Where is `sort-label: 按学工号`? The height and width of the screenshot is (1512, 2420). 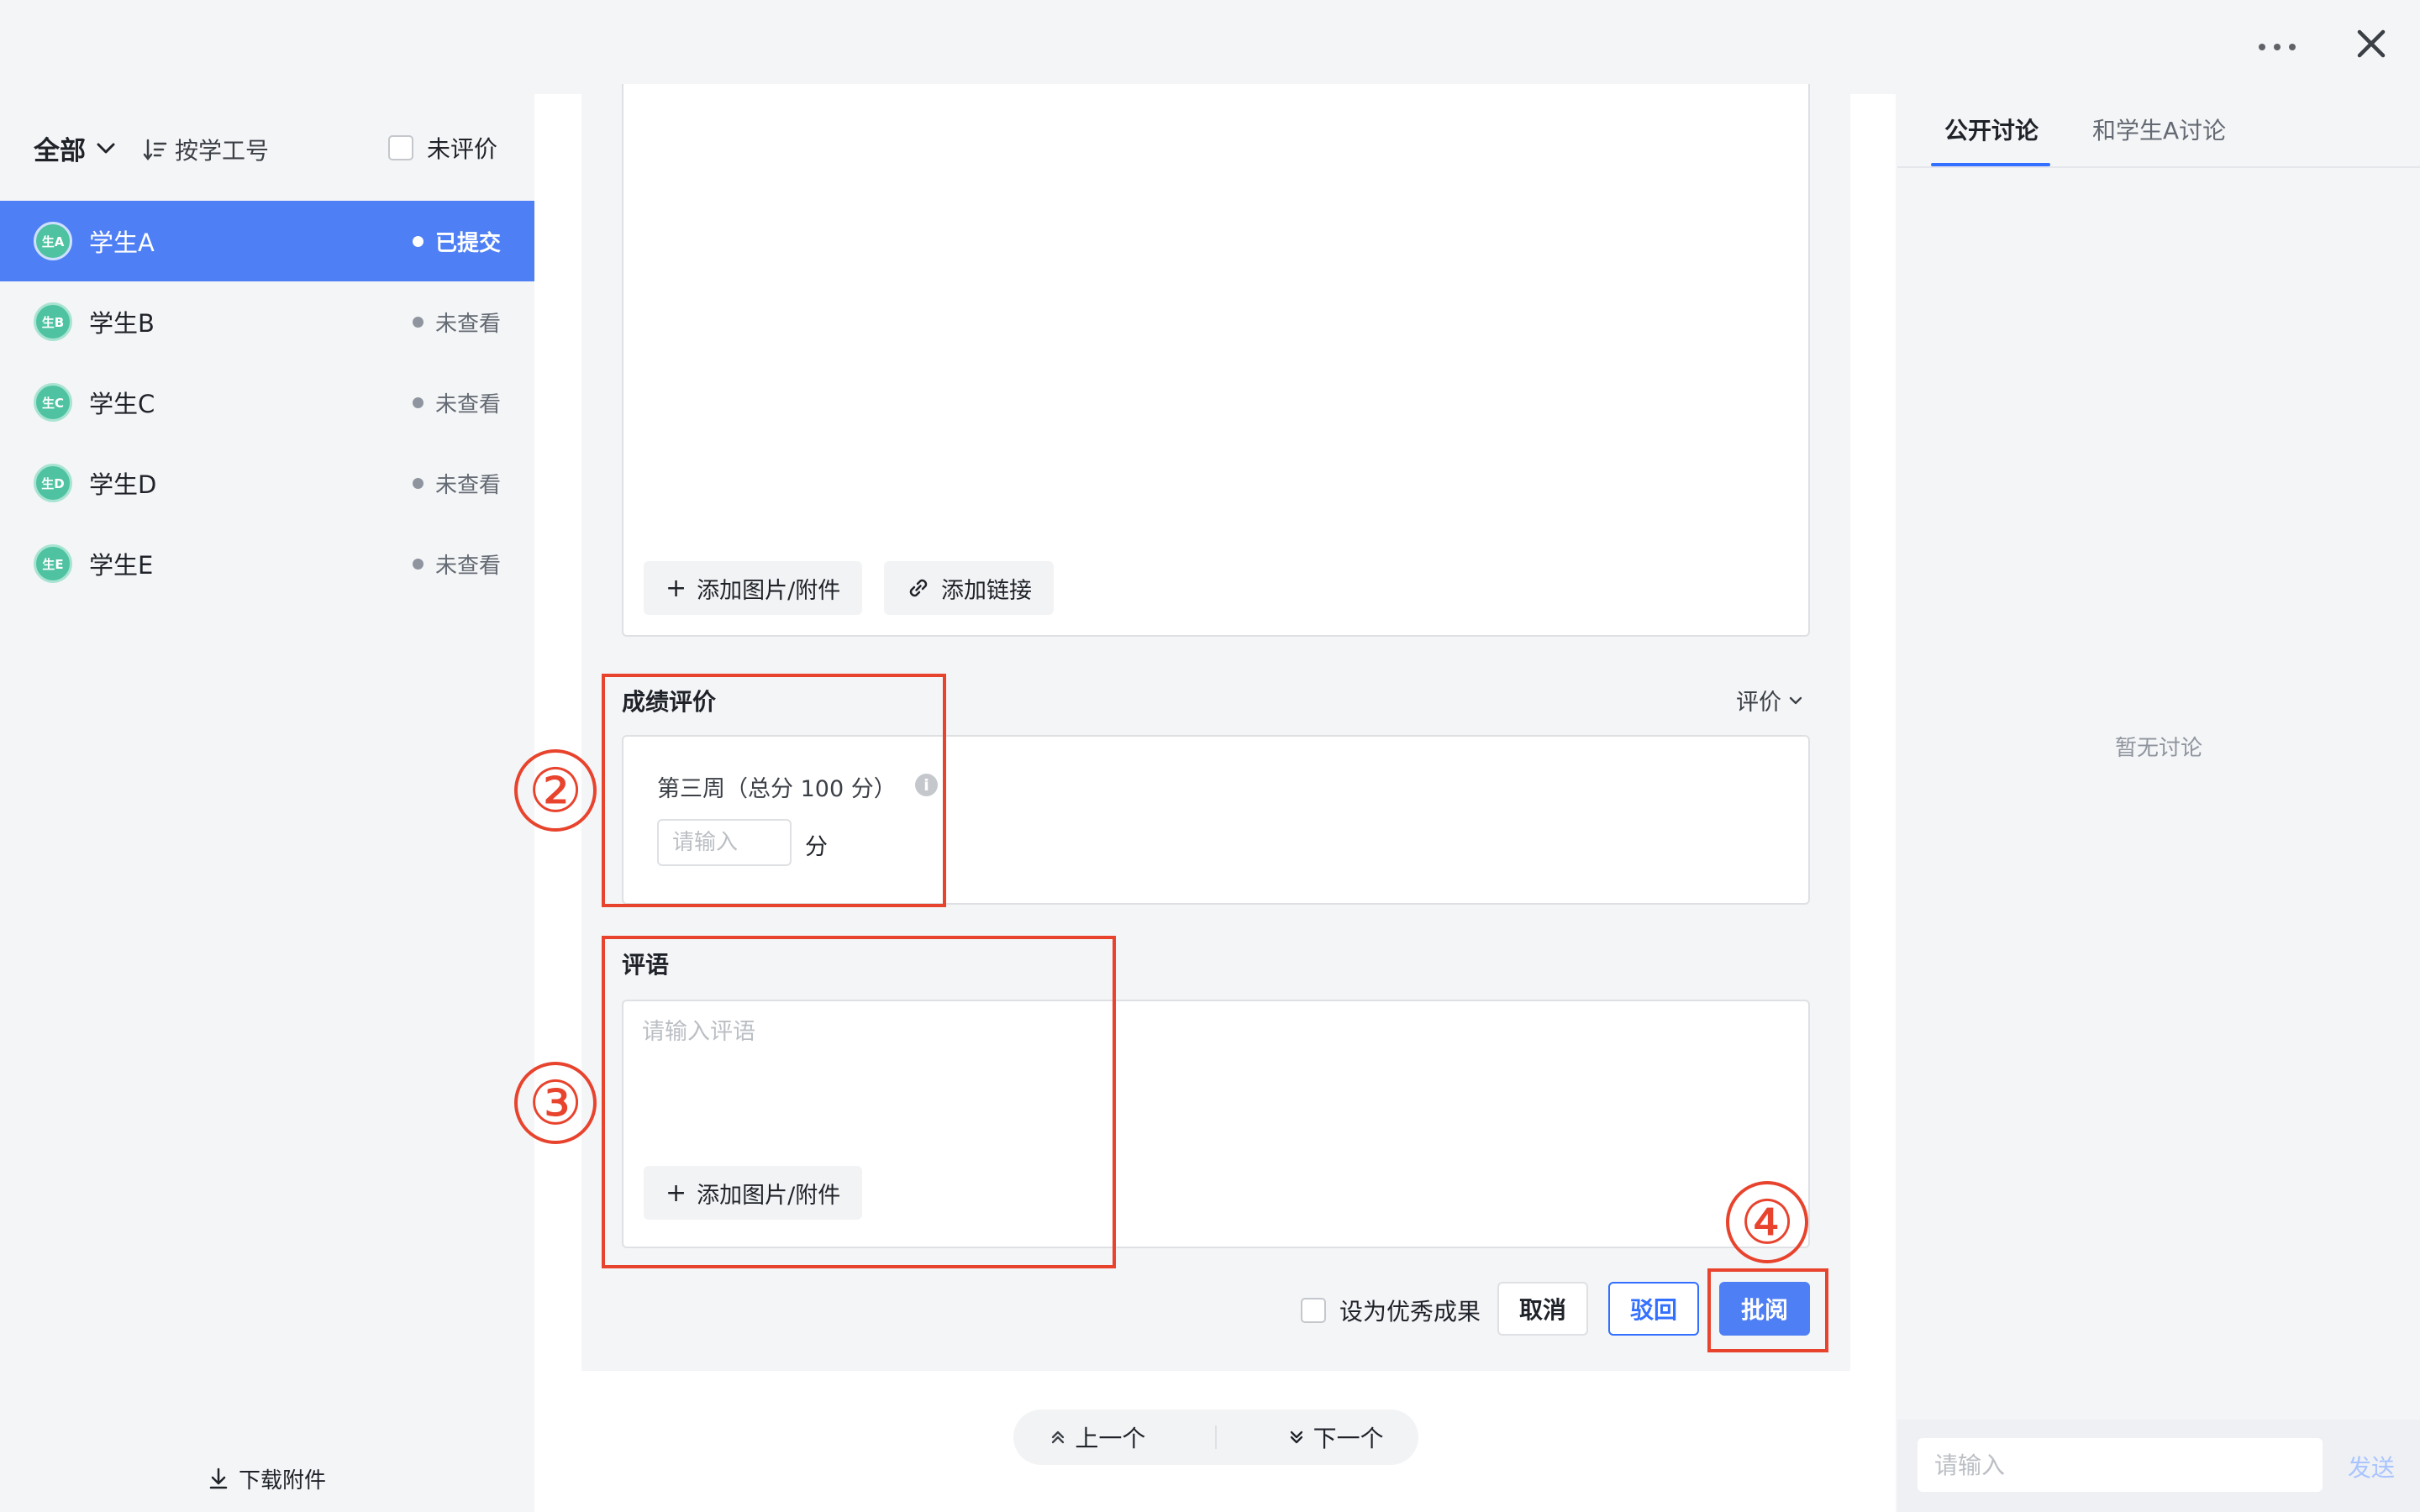 sort-label: 按学工号 is located at coordinates (223, 151).